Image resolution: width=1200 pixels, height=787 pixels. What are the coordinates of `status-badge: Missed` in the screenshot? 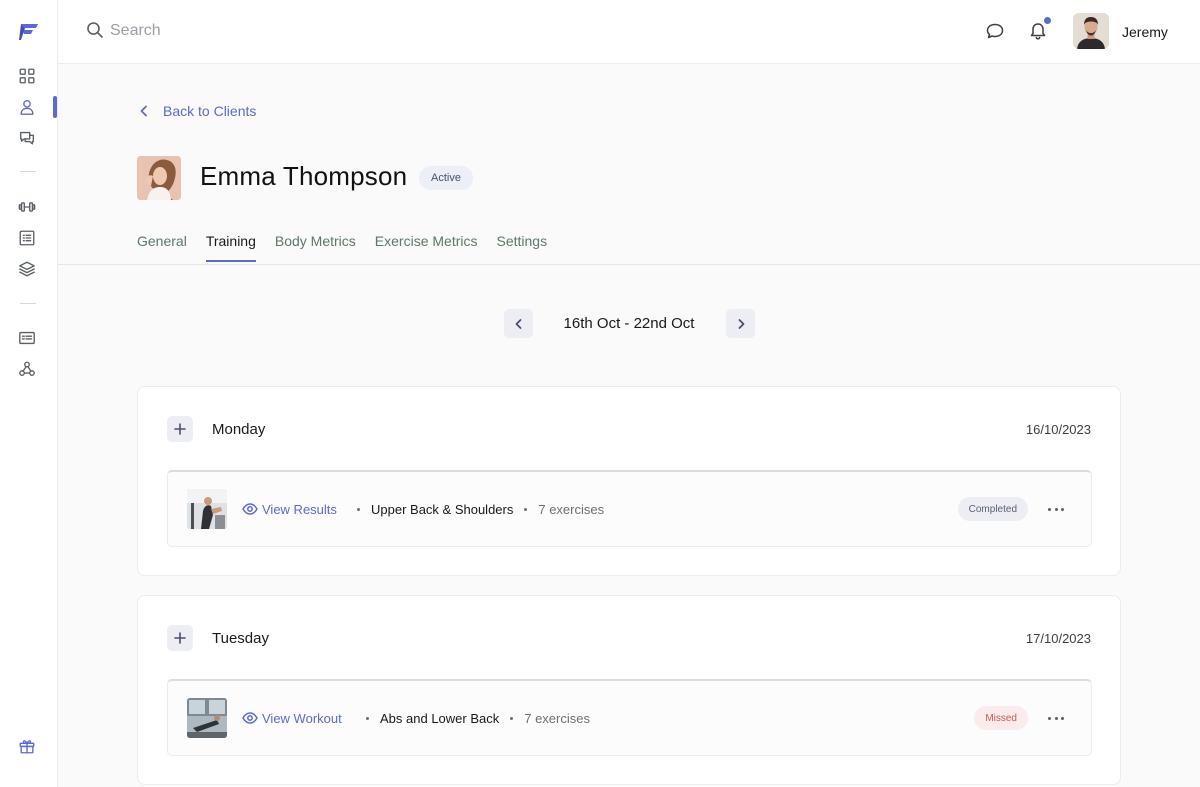 It's located at (1001, 718).